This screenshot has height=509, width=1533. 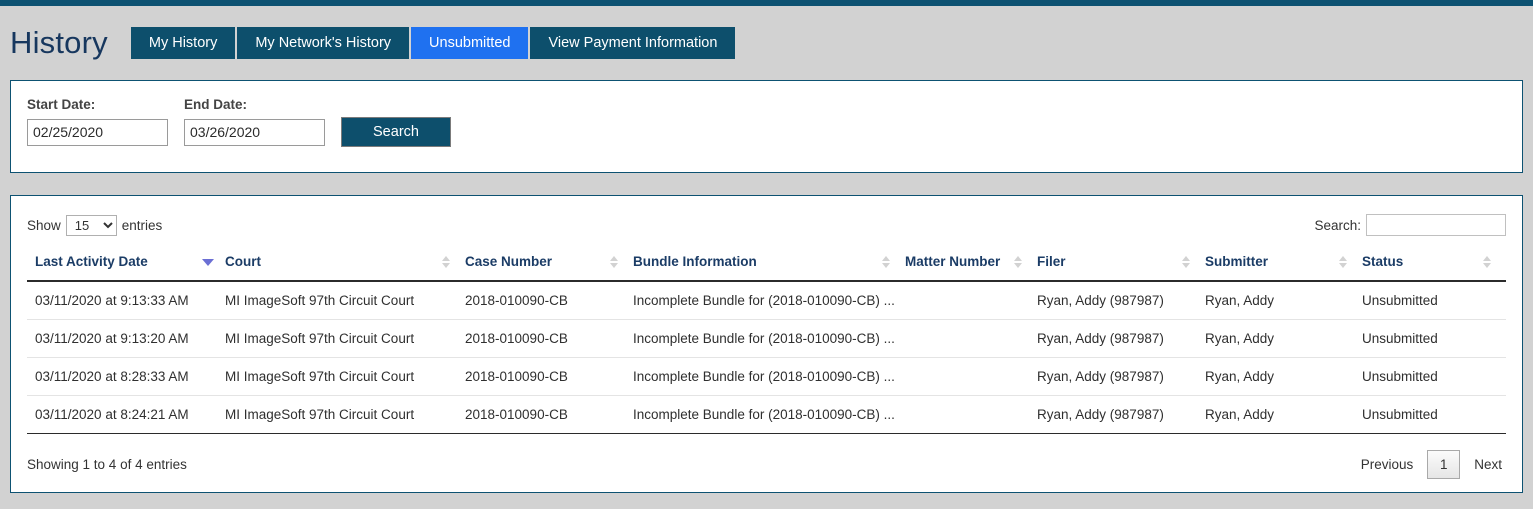 What do you see at coordinates (396, 132) in the screenshot?
I see `search-button: Search` at bounding box center [396, 132].